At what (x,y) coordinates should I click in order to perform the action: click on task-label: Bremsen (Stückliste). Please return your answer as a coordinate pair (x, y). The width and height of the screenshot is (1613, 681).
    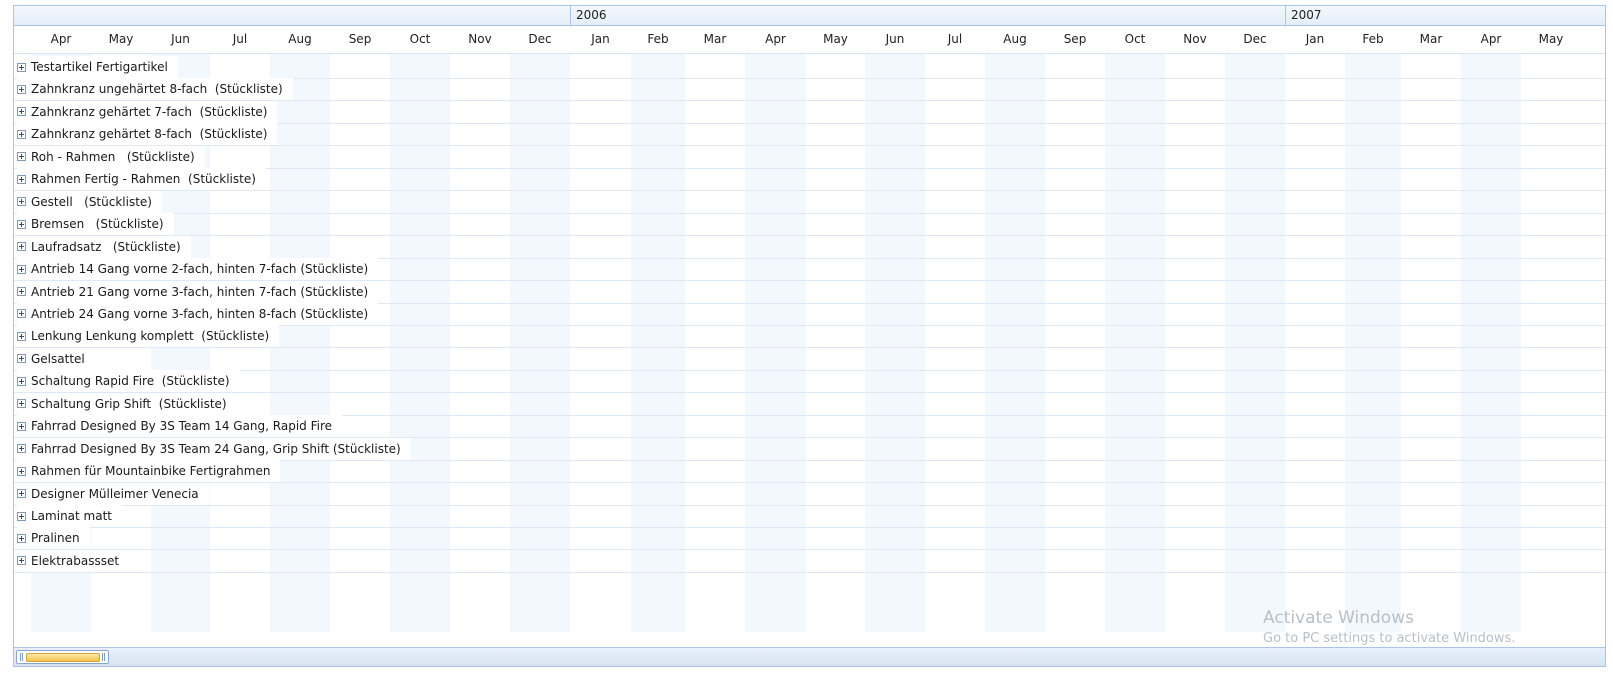
    Looking at the image, I should click on (97, 224).